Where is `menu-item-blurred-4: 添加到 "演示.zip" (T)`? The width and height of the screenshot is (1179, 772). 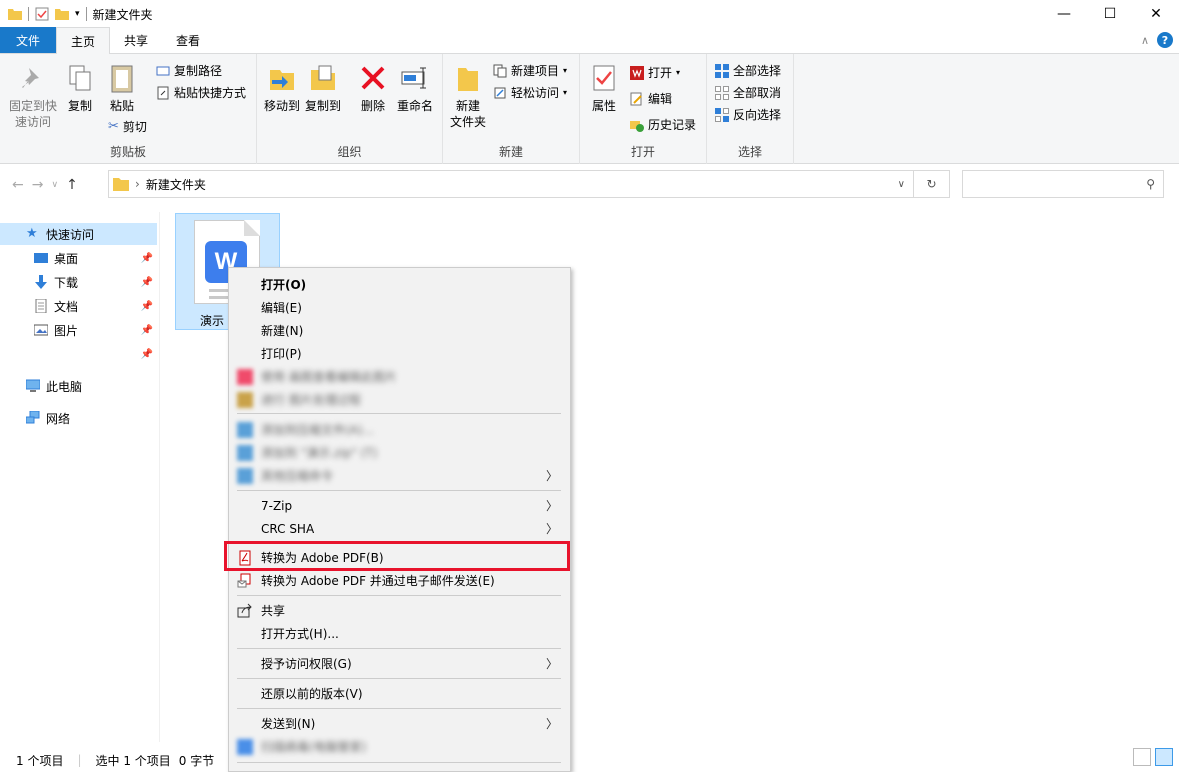
menu-item-blurred-4: 添加到 "演示.zip" (T) is located at coordinates (399, 452).